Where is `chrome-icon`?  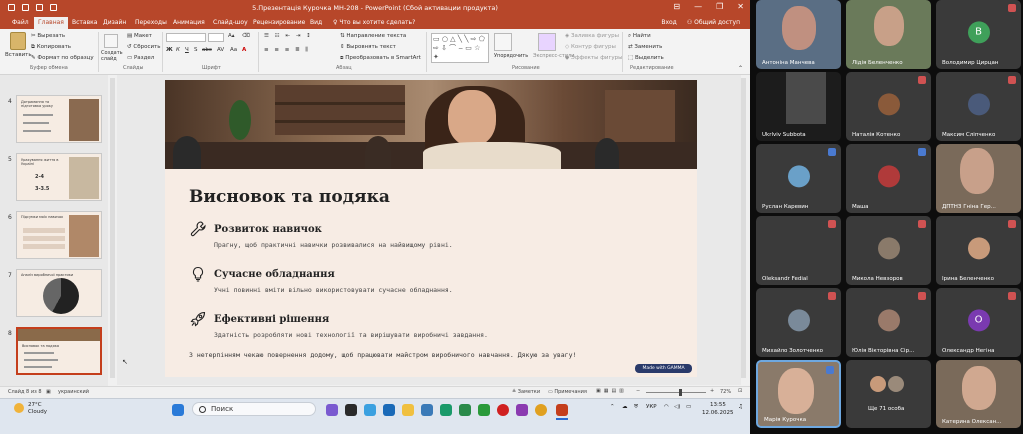
chrome-icon is located at coordinates (541, 410).